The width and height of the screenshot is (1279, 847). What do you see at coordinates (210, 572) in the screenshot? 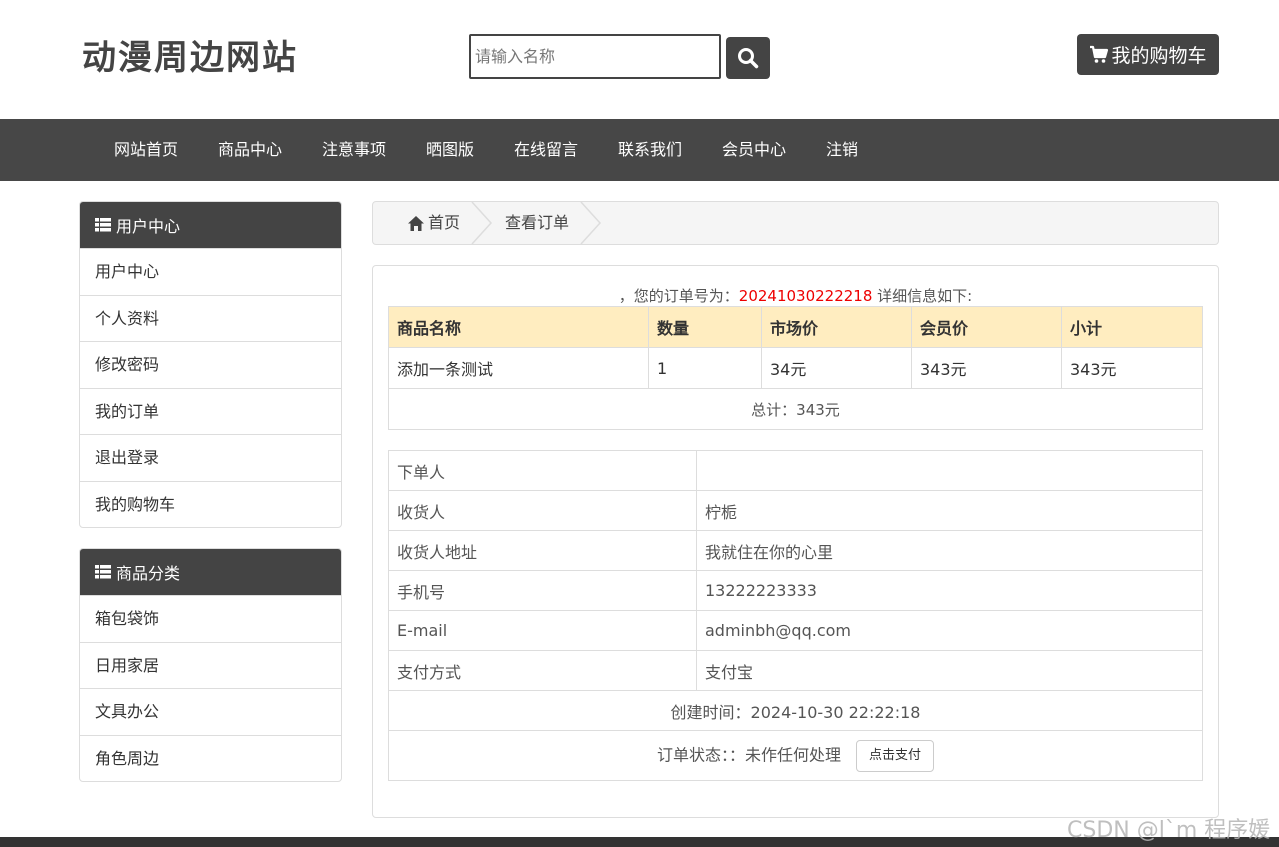
I see `categories-panel-header: 商品分类` at bounding box center [210, 572].